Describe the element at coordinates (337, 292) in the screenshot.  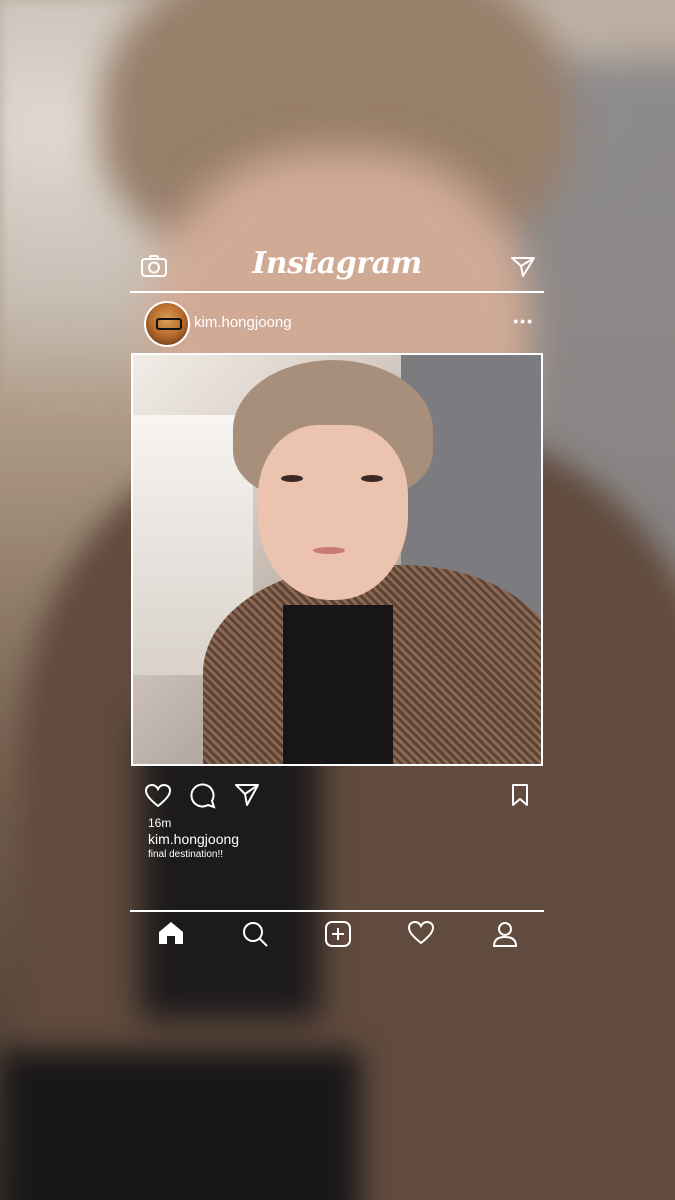
I see `header-divider` at that location.